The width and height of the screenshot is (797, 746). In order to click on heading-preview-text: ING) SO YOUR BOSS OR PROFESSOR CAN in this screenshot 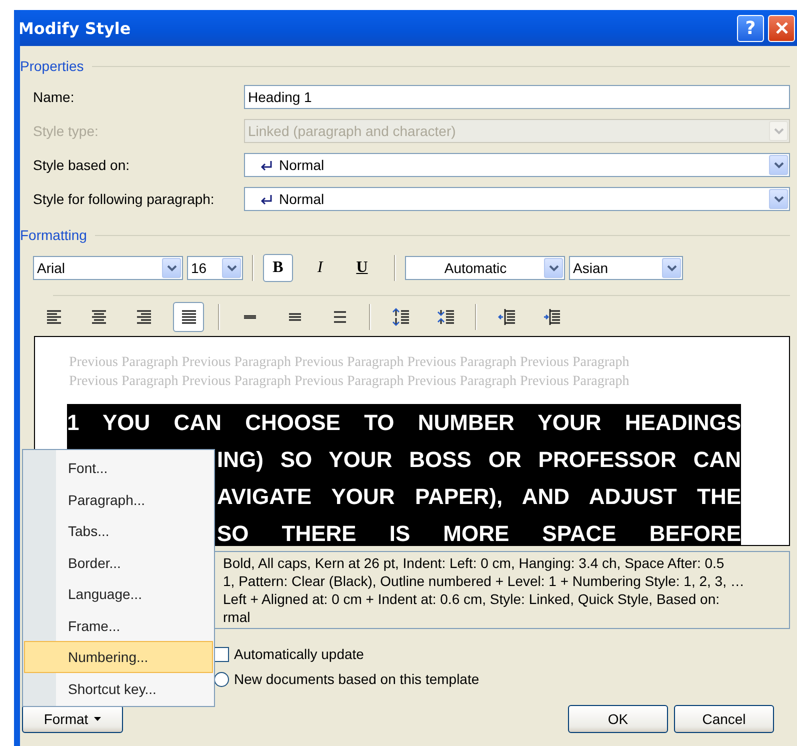, I will do `click(479, 460)`.